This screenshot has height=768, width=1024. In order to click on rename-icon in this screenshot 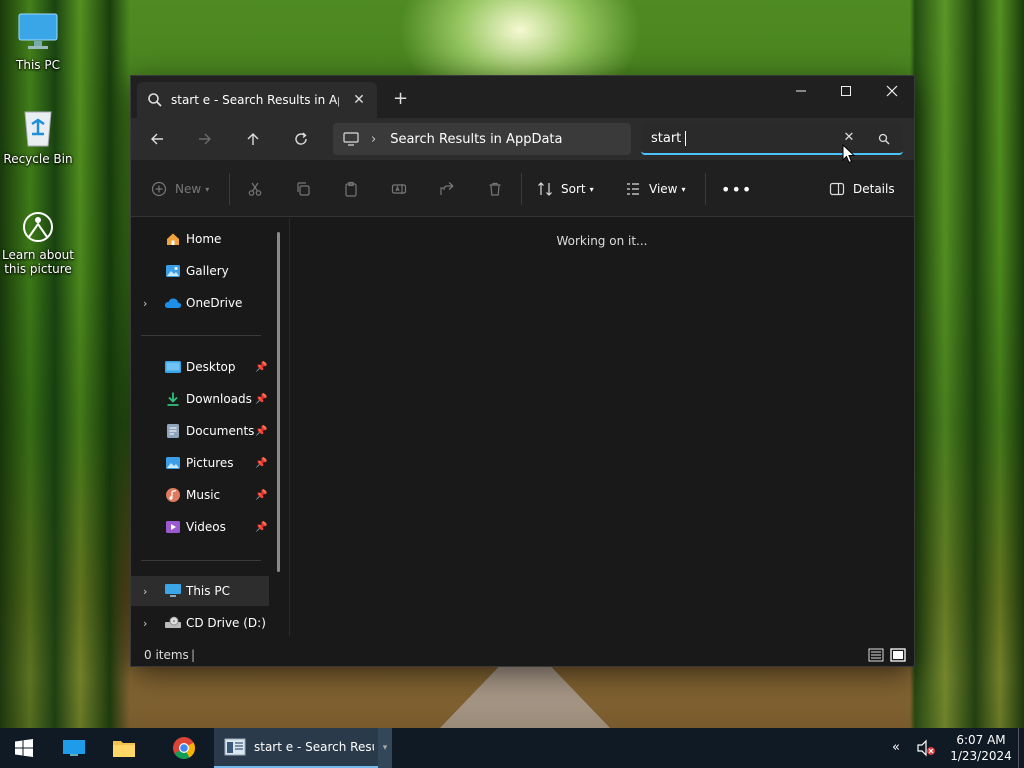, I will do `click(399, 189)`.